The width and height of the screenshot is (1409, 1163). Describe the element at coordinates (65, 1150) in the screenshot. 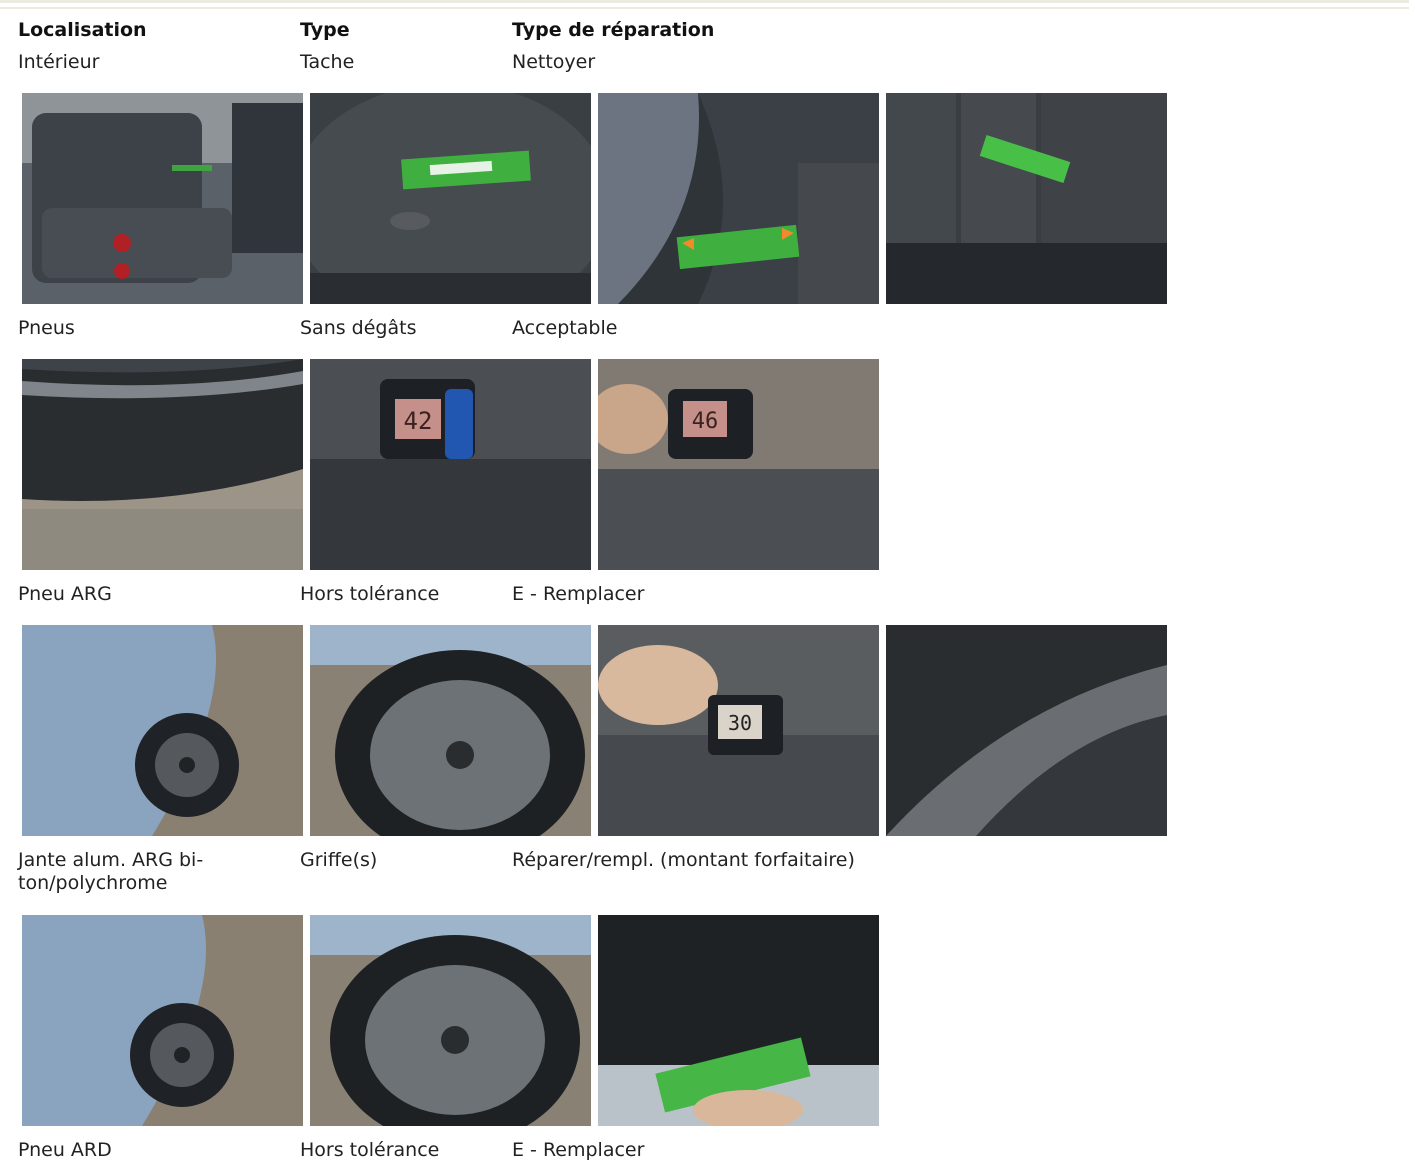

I see `damage-location: Pneu ARD` at that location.